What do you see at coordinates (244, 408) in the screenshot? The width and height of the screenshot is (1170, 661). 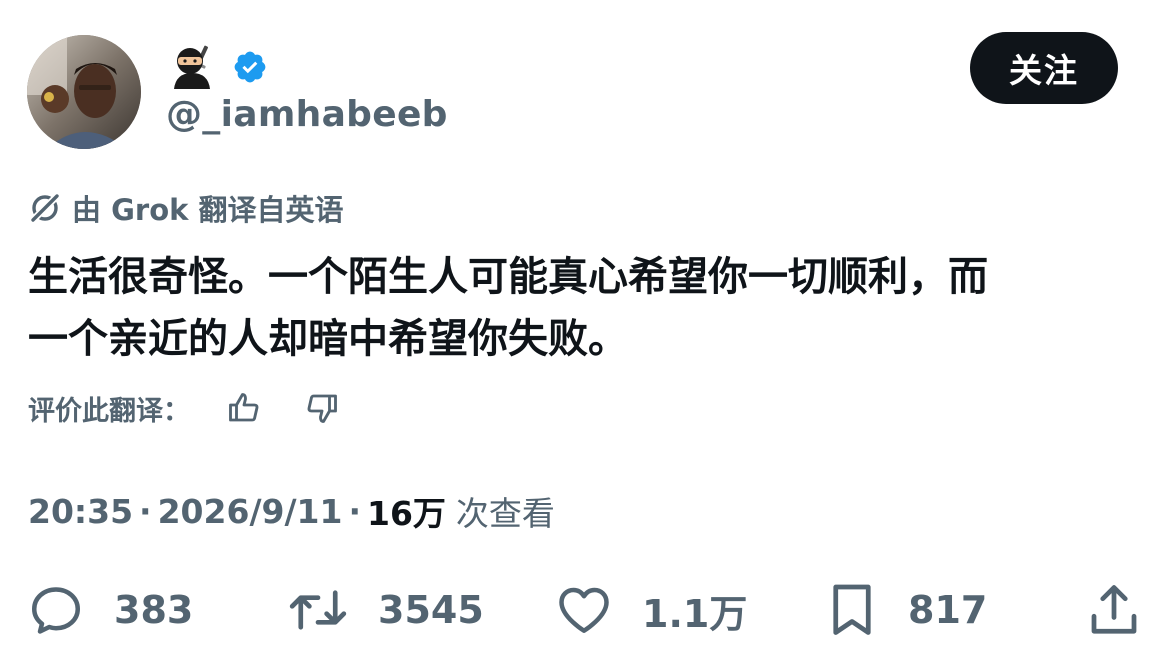 I see `thumbs-up-icon` at bounding box center [244, 408].